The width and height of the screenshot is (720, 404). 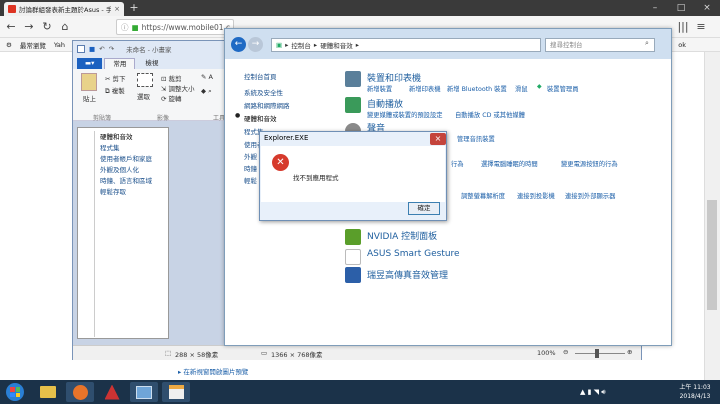 What do you see at coordinates (48, 392) in the screenshot?
I see `taskbar-explorer` at bounding box center [48, 392].